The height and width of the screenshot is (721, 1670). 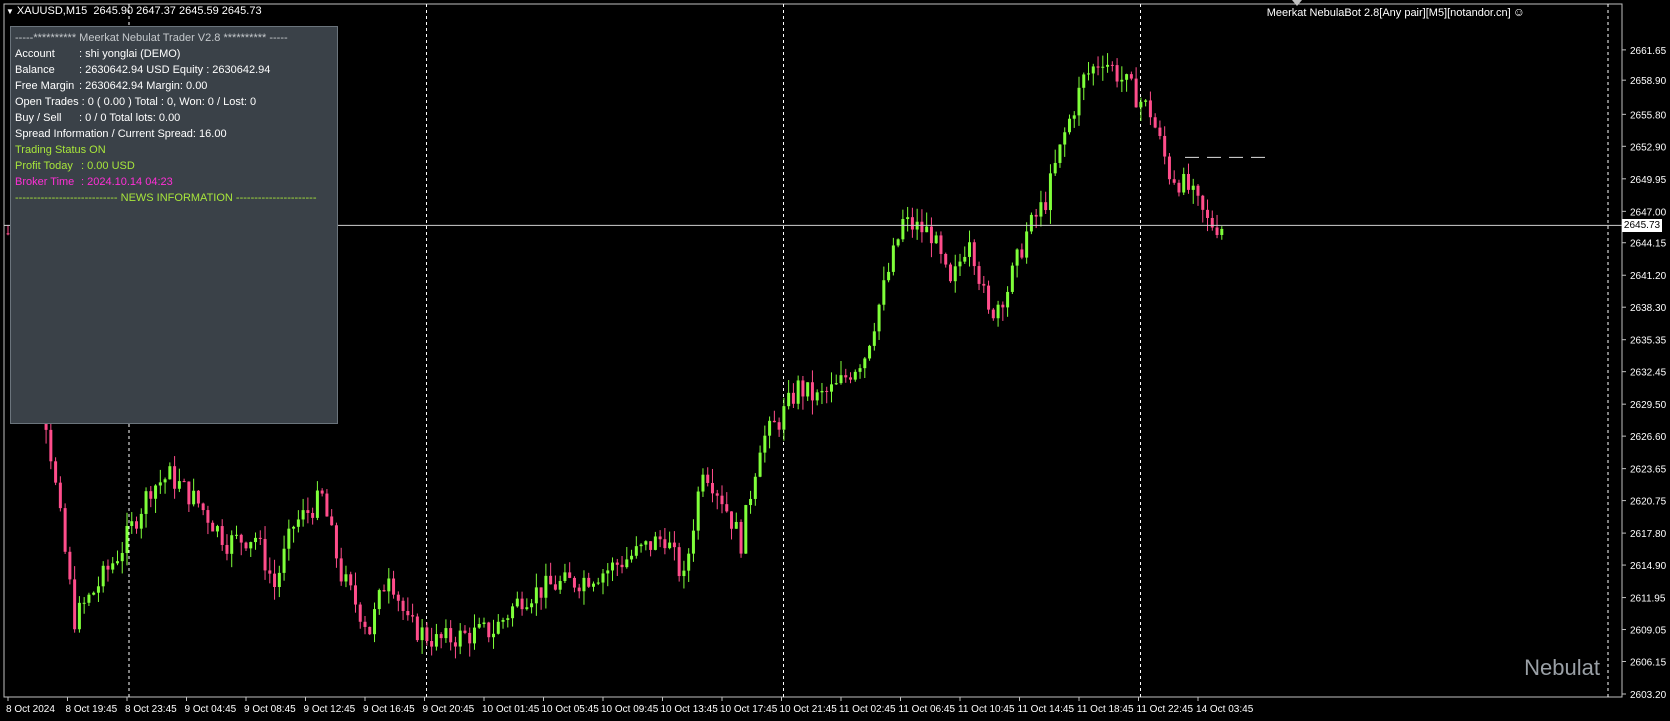 I want to click on symbol-timeframe: XAUUSD,M15, so click(x=52, y=11).